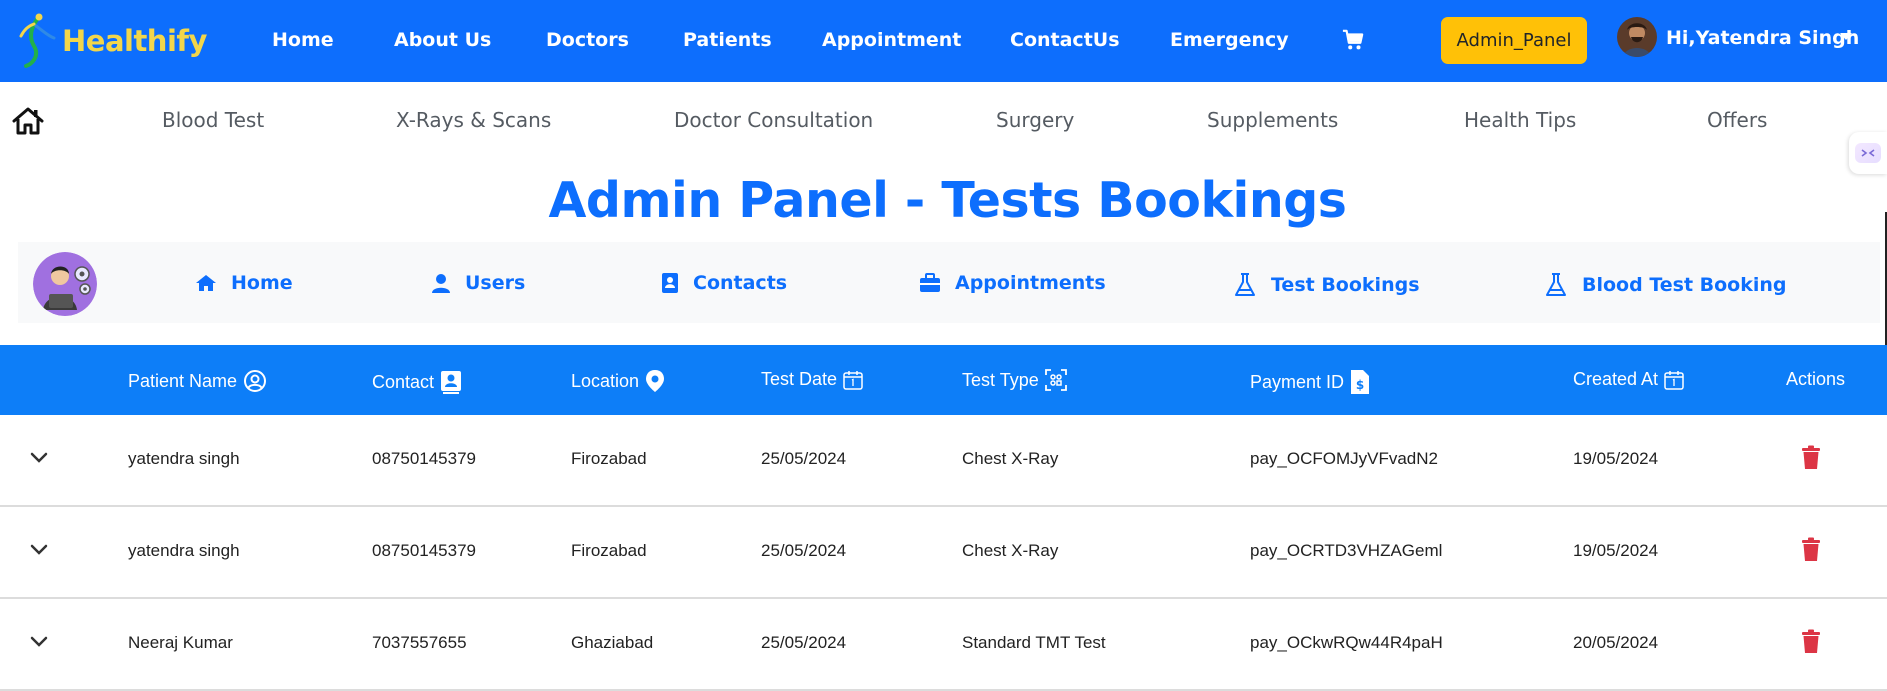 This screenshot has height=691, width=1887. I want to click on subnav-xrays-scans: X-Rays & Scans, so click(473, 120).